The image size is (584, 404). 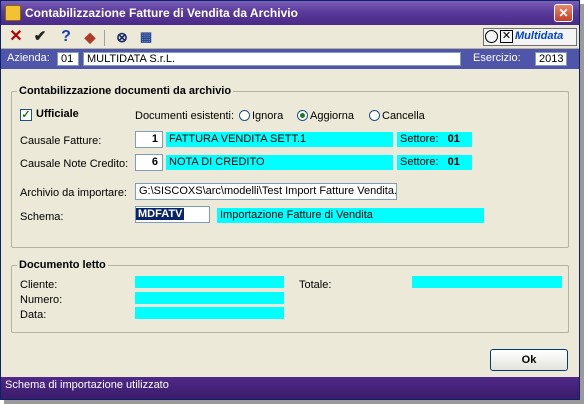 I want to click on data-label: Data:, so click(x=33, y=315).